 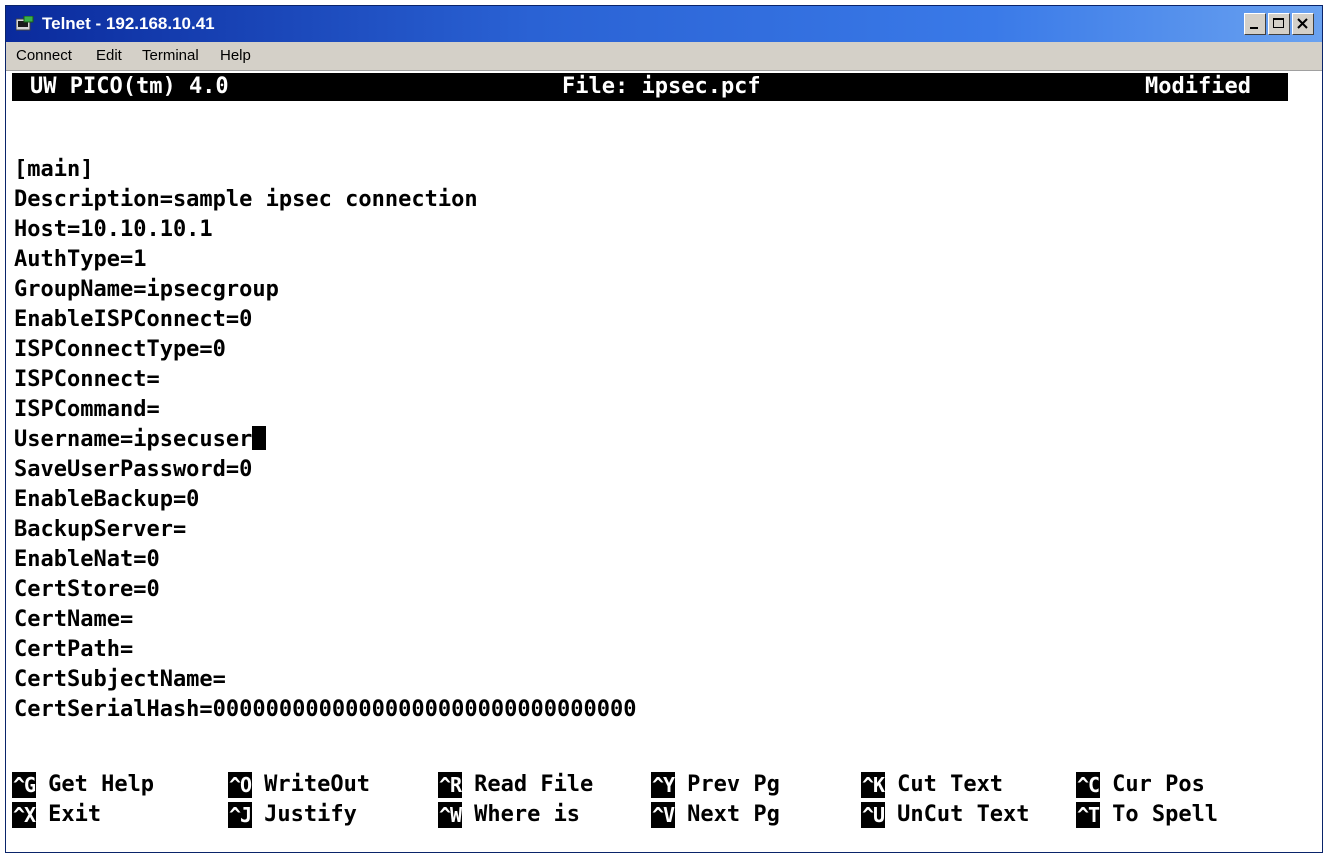 What do you see at coordinates (133, 439) in the screenshot?
I see `file-line-text: Username=ipsecuser` at bounding box center [133, 439].